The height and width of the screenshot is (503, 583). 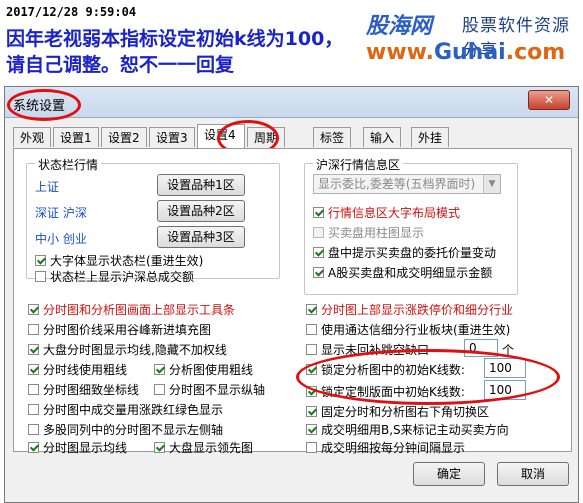 What do you see at coordinates (47, 187) in the screenshot?
I see `shanghai-label: 上证` at bounding box center [47, 187].